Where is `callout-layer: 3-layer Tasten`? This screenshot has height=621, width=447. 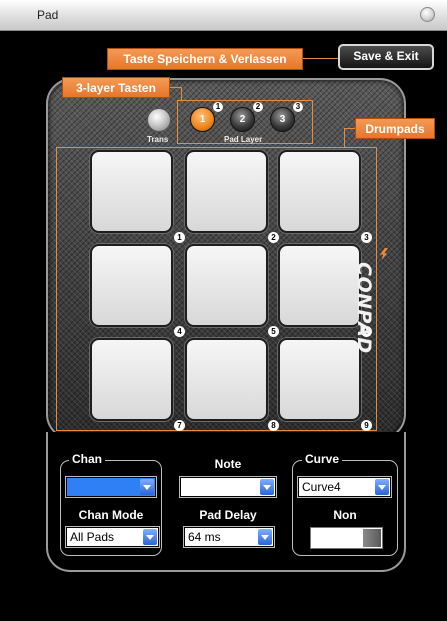
callout-layer: 3-layer Tasten is located at coordinates (116, 87).